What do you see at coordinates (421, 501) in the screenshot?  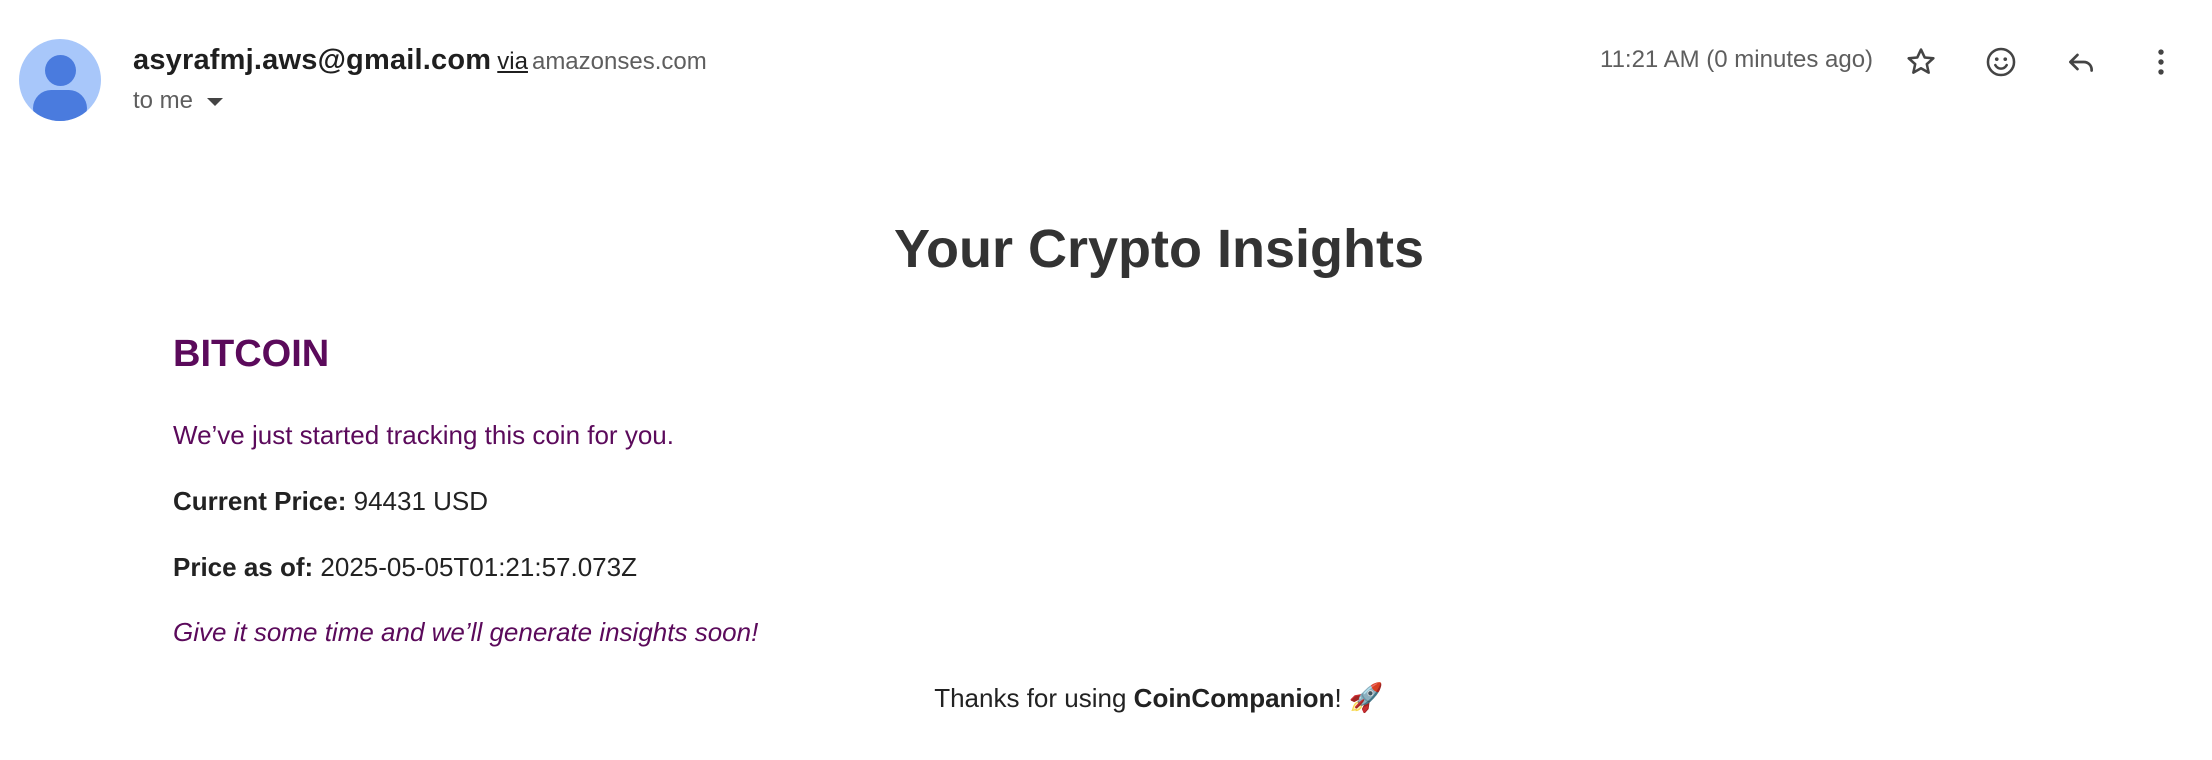 I see `current-price-value: 94431 USD` at bounding box center [421, 501].